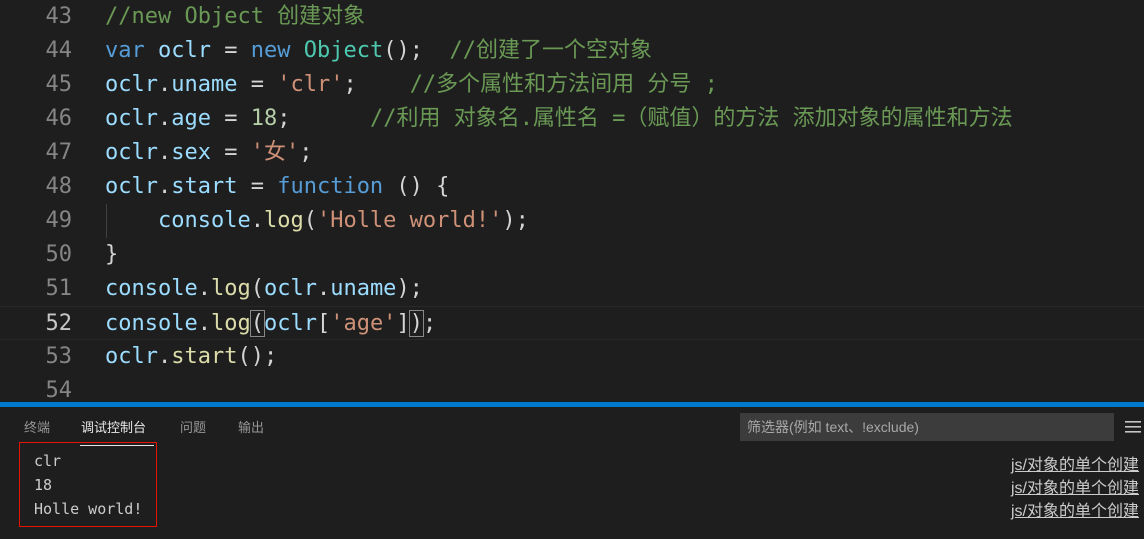 The image size is (1144, 539). Describe the element at coordinates (251, 434) in the screenshot. I see `tab-output: 输出` at that location.